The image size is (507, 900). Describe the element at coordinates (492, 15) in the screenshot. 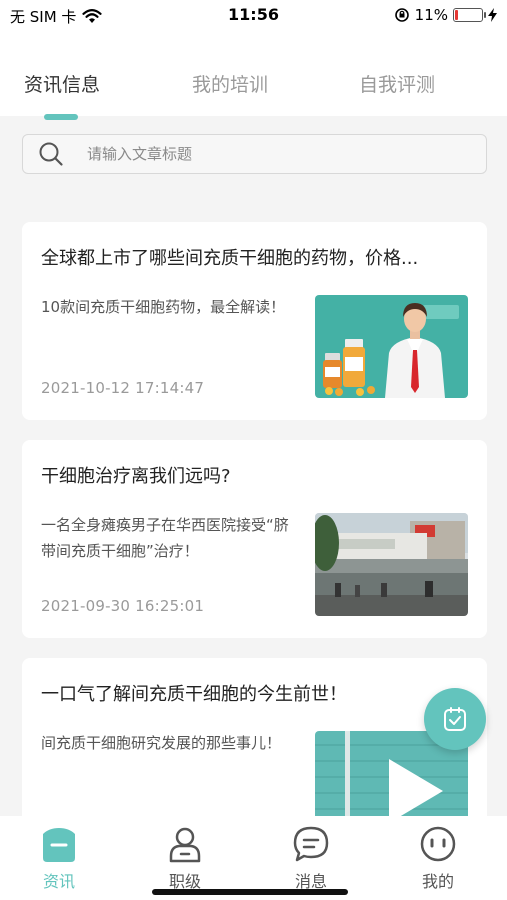

I see `charging-bolt-icon` at that location.